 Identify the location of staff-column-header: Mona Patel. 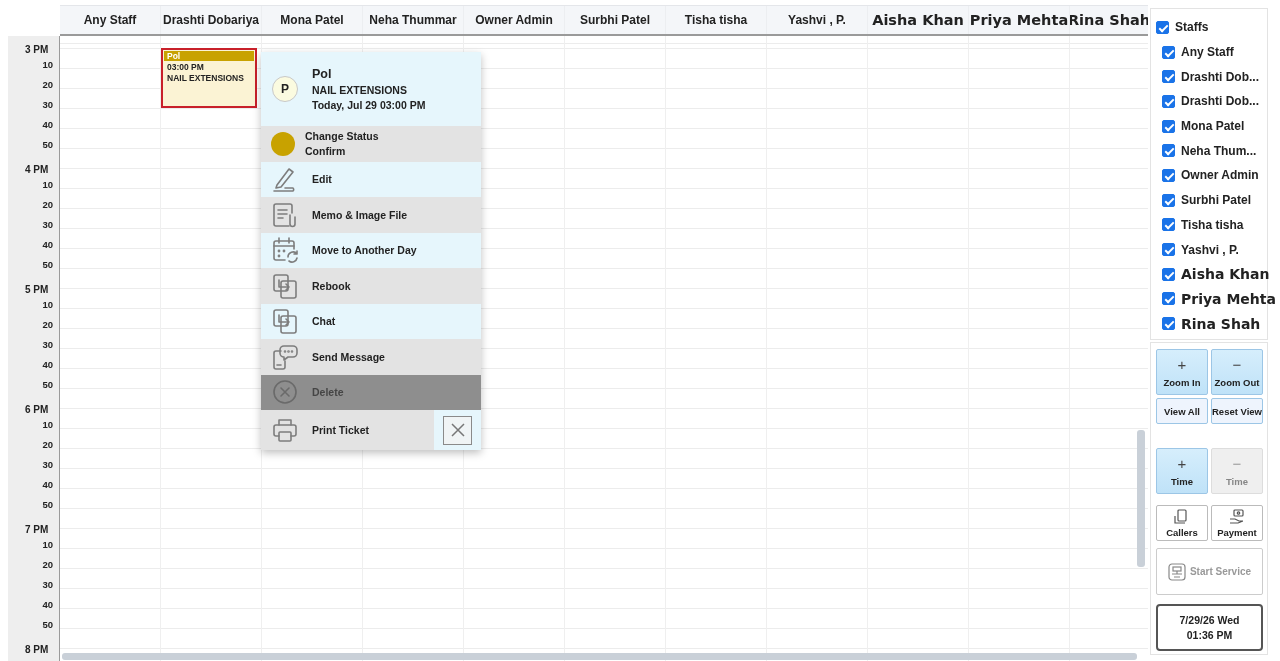
(312, 20).